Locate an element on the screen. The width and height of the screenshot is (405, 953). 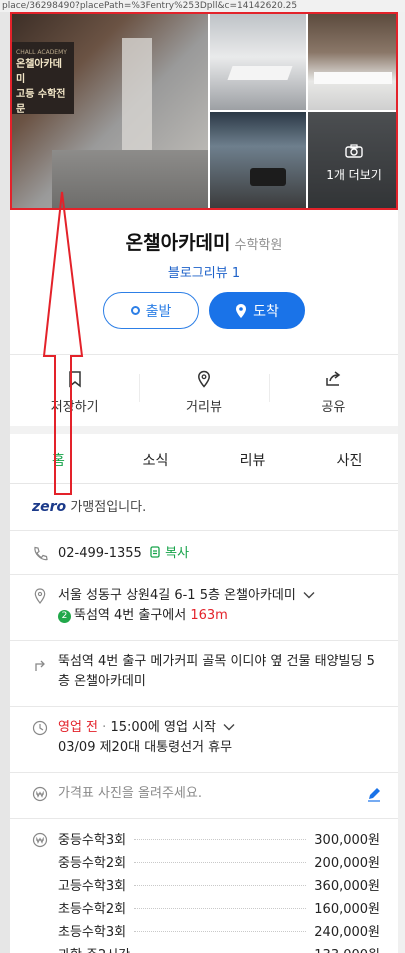
price-item-name: 과학 주2시간 is located at coordinates (94, 948).